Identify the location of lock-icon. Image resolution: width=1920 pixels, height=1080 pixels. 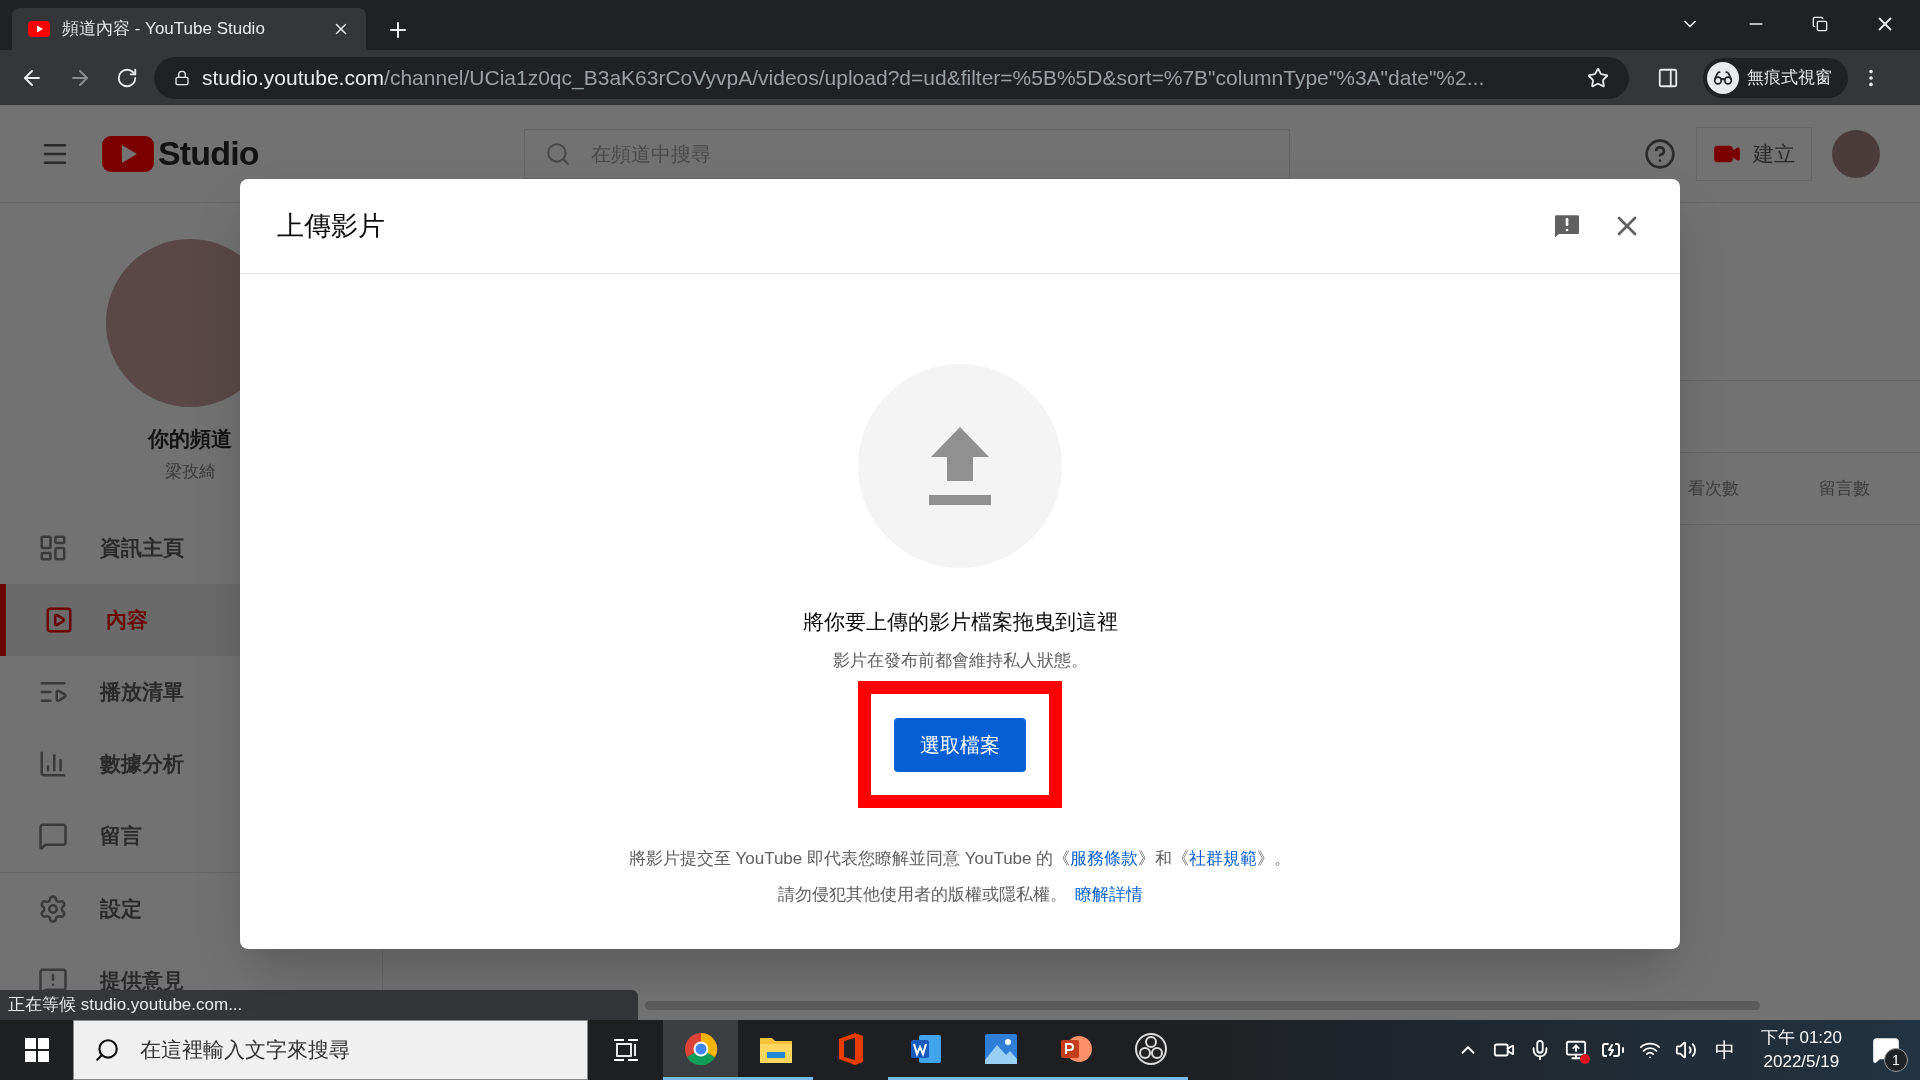
(182, 77).